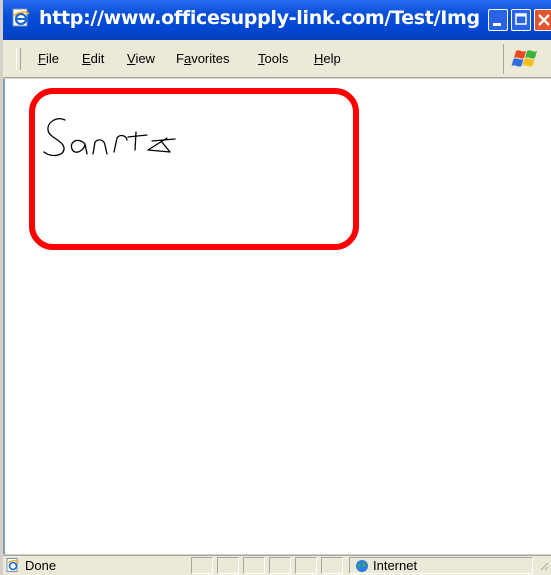 This screenshot has width=551, height=575. I want to click on windows-logo-icon, so click(526, 59).